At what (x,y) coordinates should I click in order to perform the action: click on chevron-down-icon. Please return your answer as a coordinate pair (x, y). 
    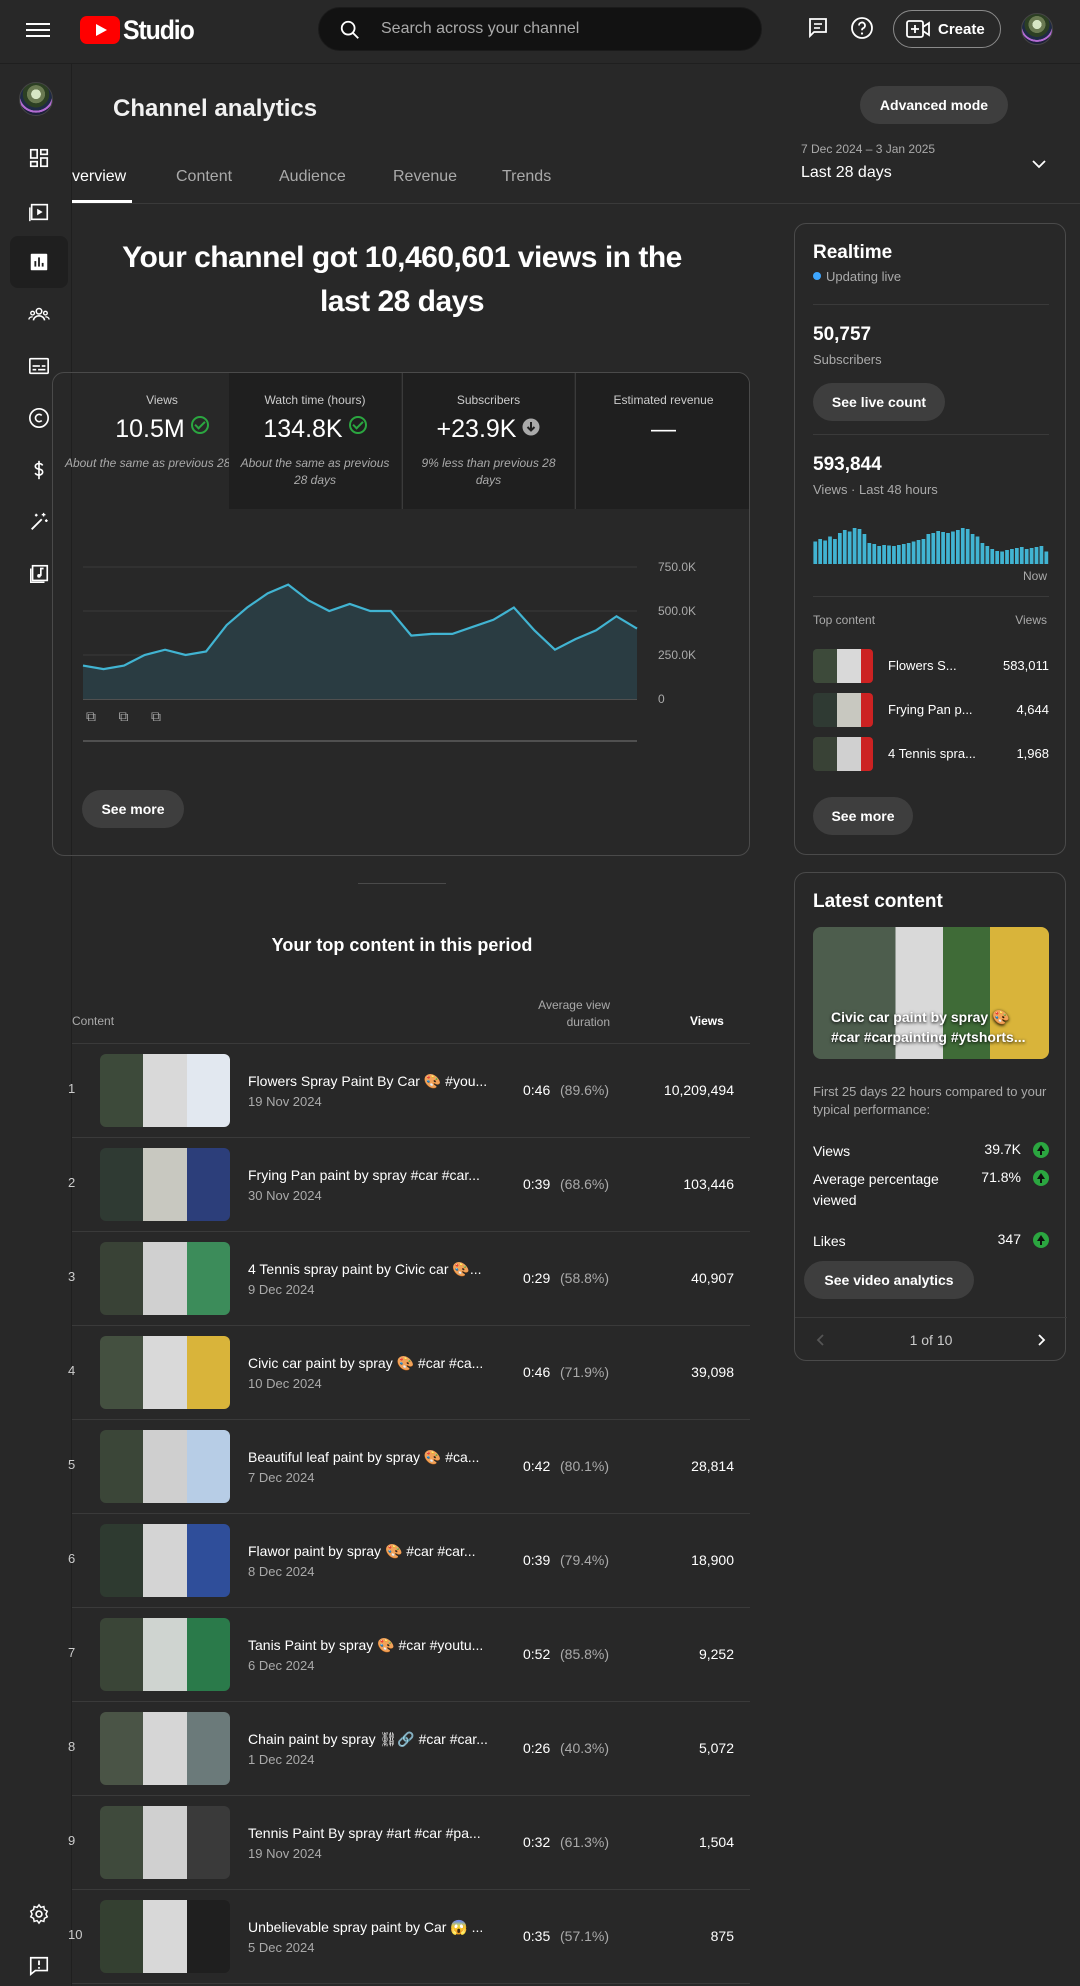
    Looking at the image, I should click on (1039, 164).